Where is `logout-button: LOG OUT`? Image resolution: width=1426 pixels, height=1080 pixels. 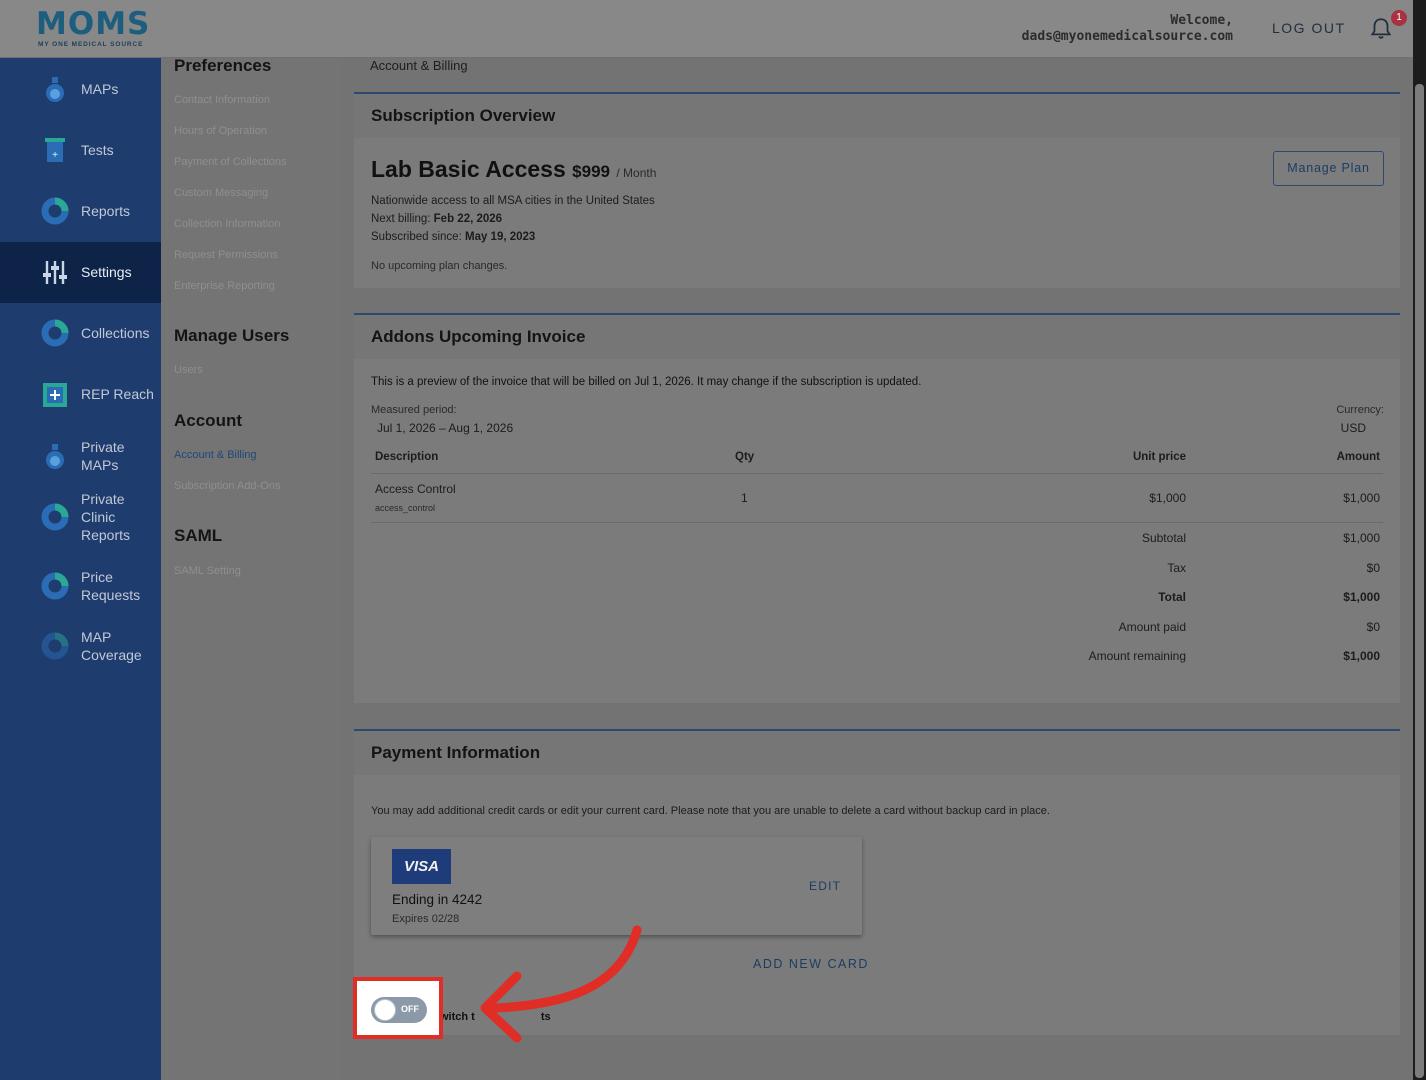
logout-button: LOG OUT is located at coordinates (1309, 28).